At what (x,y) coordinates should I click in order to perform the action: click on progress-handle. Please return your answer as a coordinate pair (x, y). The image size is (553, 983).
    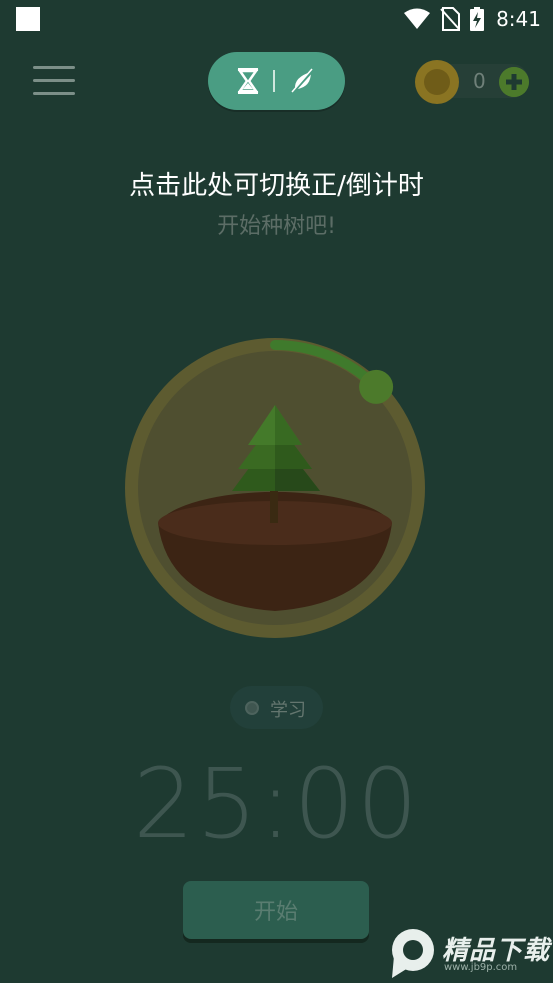
    Looking at the image, I should click on (376, 386).